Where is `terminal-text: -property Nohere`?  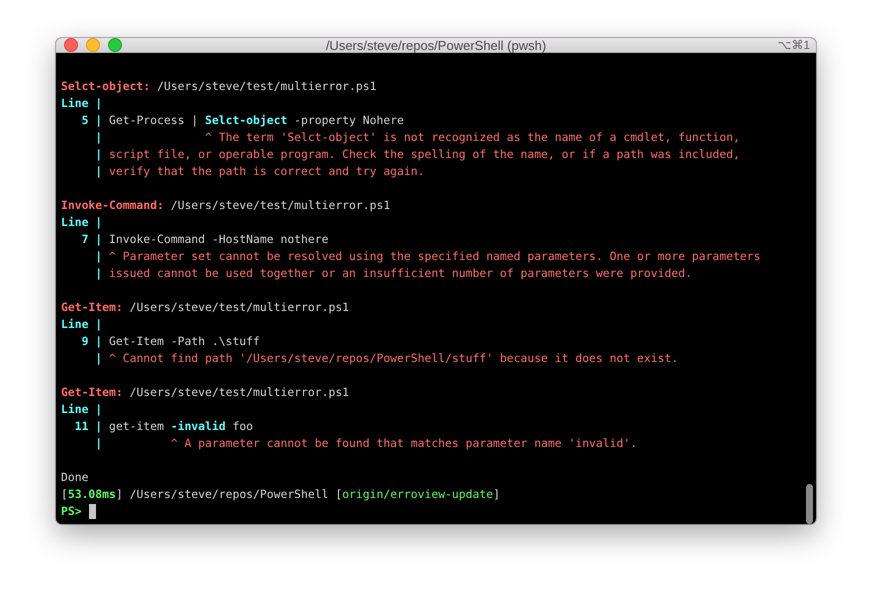
terminal-text: -property Nohere is located at coordinates (348, 120).